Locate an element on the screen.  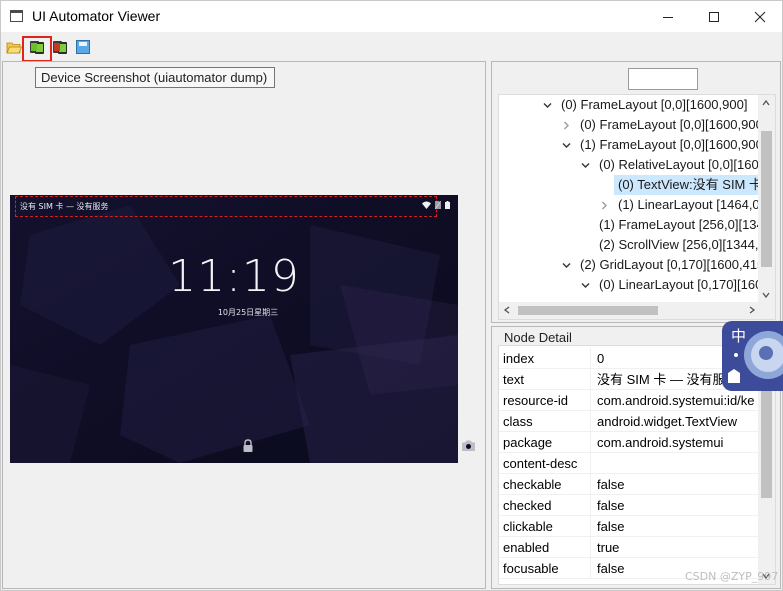
detail-key: package is located at coordinates (547, 442).